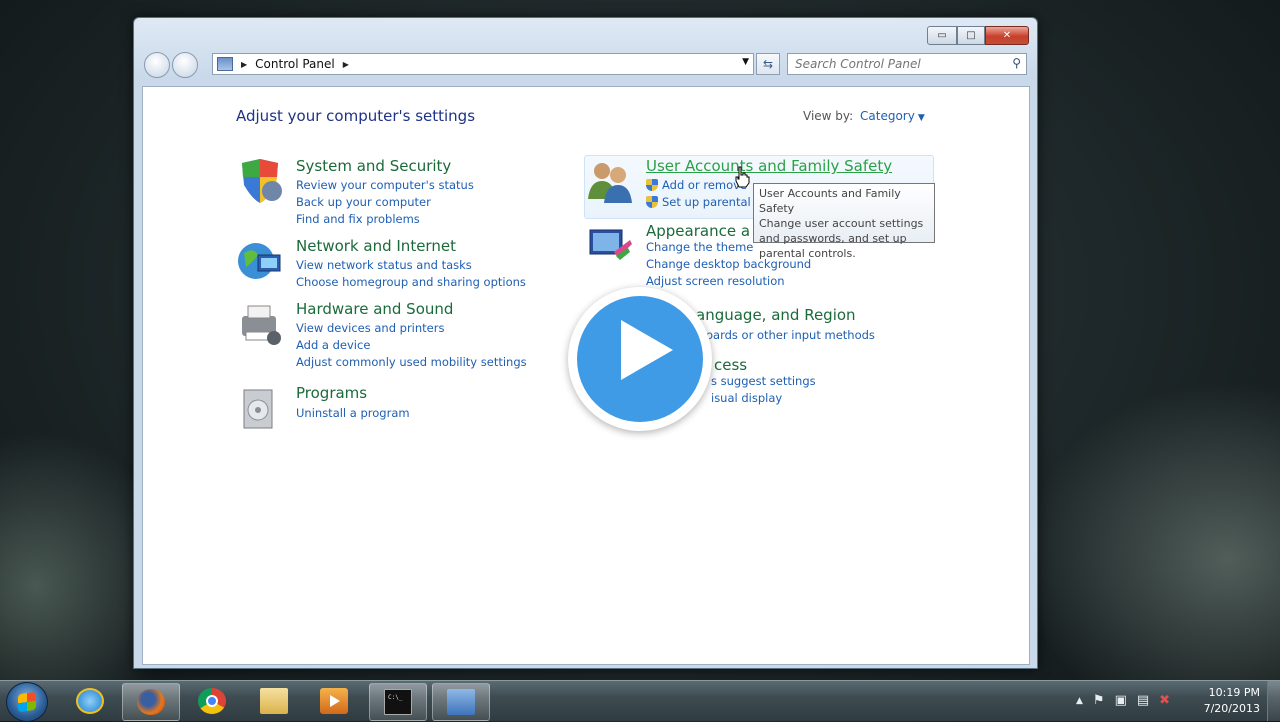 This screenshot has height=722, width=1280. I want to click on category-link: Adjust screen resolution, so click(715, 281).